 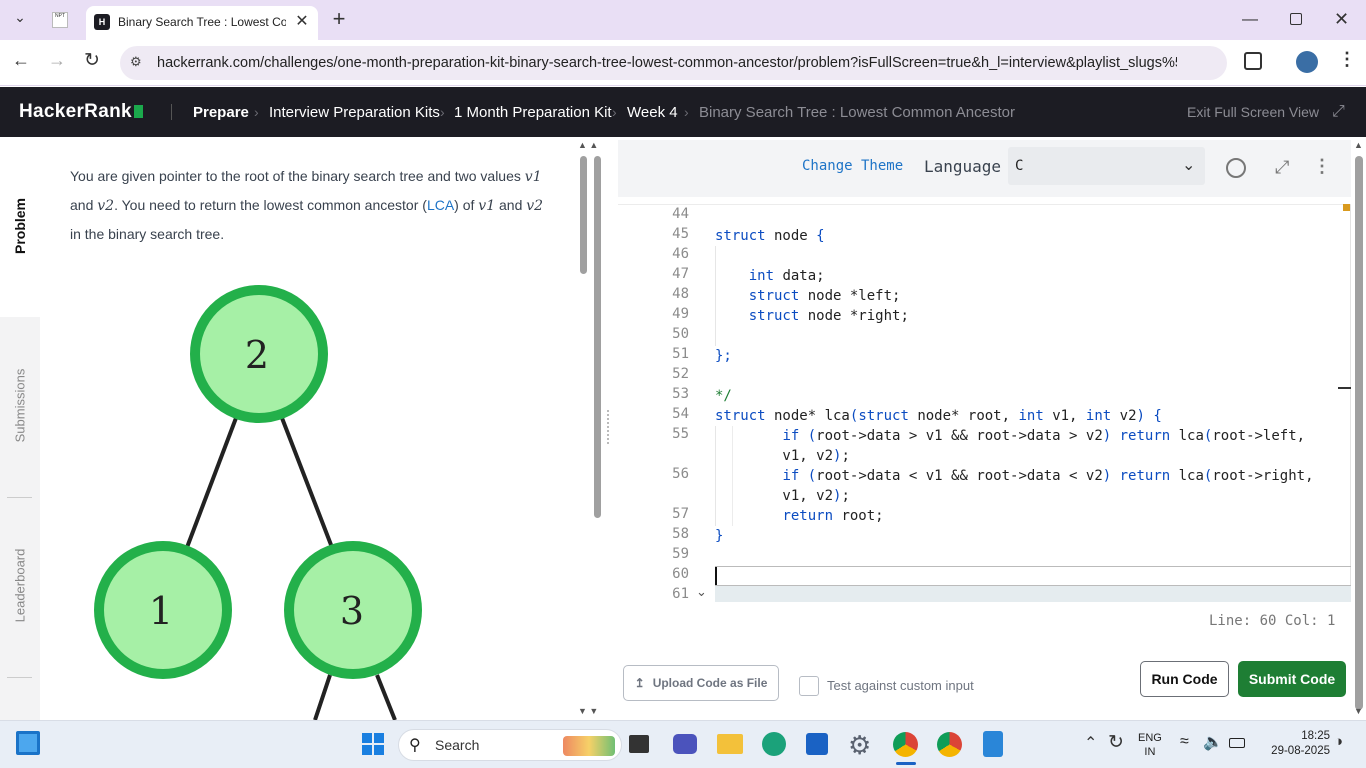 I want to click on meet-icon, so click(x=685, y=744).